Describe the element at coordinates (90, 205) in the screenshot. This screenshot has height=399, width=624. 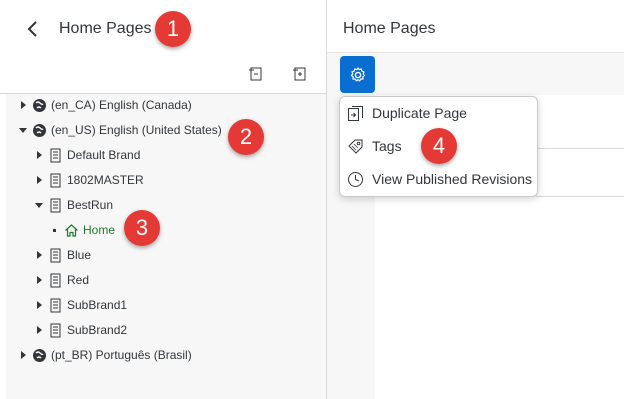
I see `tree-item-label: BestRun` at that location.